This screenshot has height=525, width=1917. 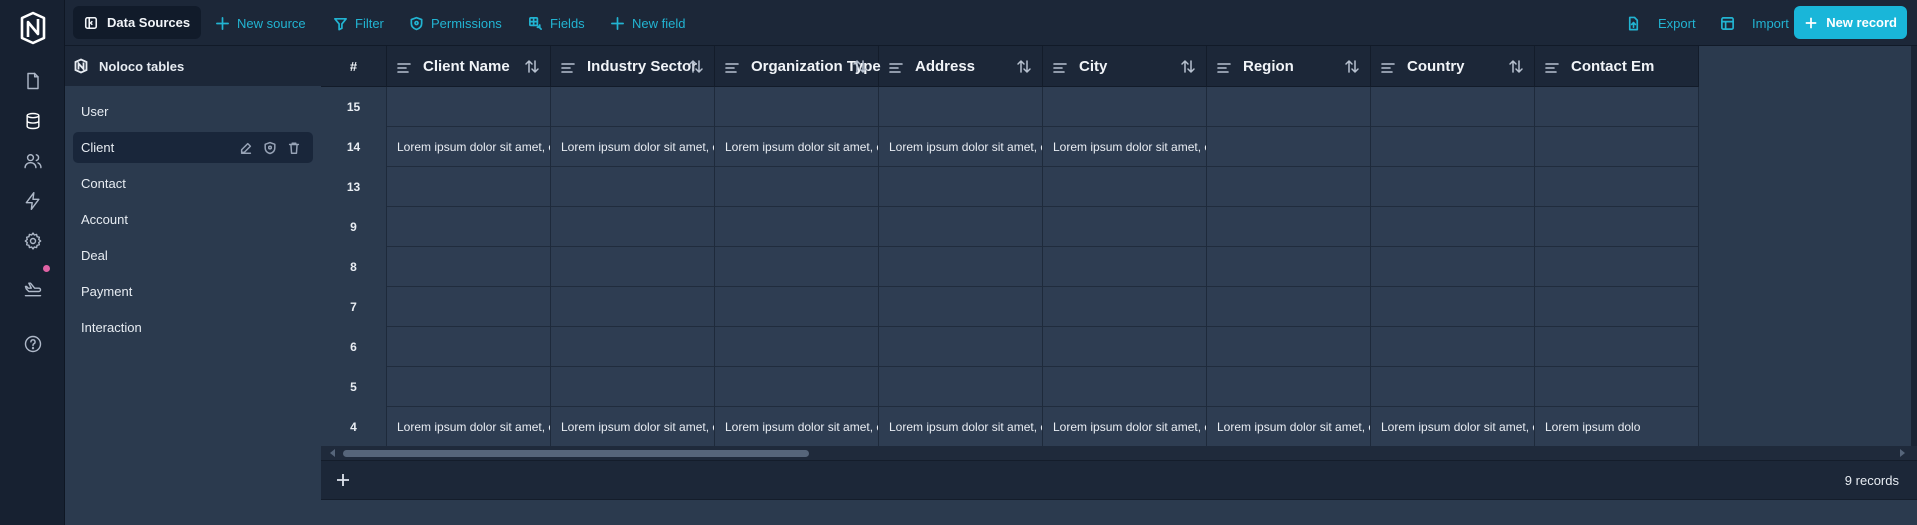 I want to click on column-header: Country, so click(x=1453, y=66).